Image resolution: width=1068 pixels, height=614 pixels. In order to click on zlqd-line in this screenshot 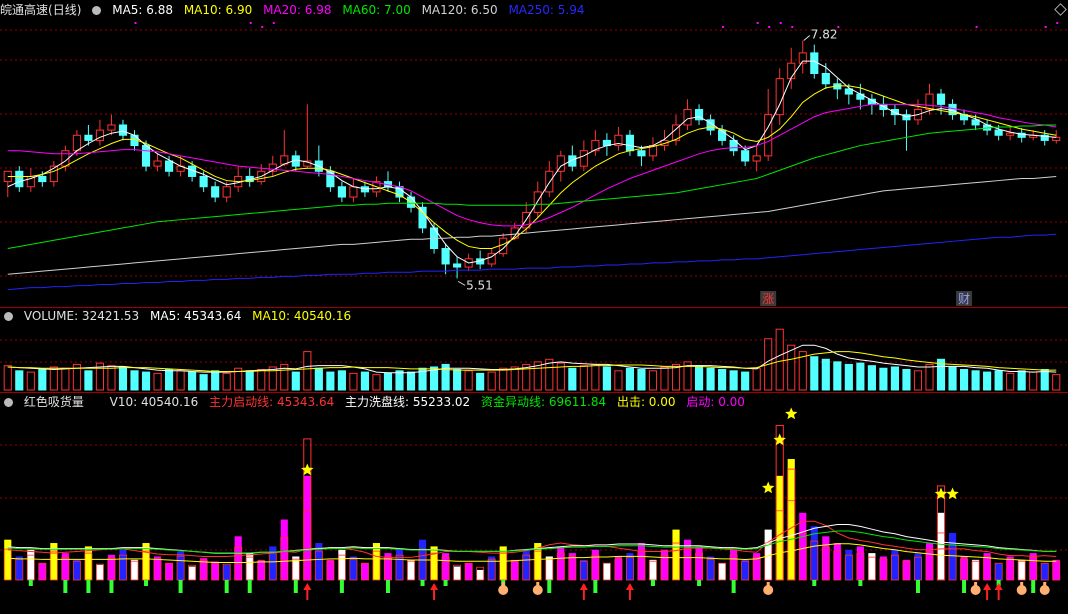, I will do `click(532, 539)`.